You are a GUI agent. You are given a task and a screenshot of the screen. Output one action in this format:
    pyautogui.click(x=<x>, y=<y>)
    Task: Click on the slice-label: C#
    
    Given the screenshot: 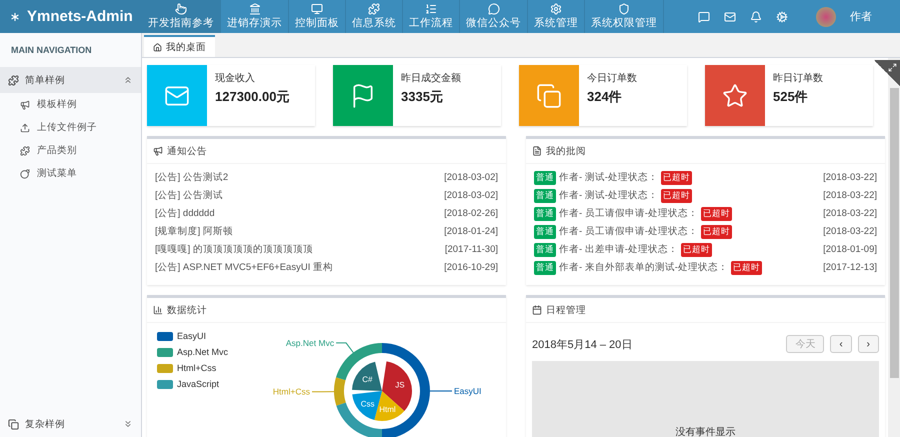 What is the action you would take?
    pyautogui.click(x=367, y=379)
    